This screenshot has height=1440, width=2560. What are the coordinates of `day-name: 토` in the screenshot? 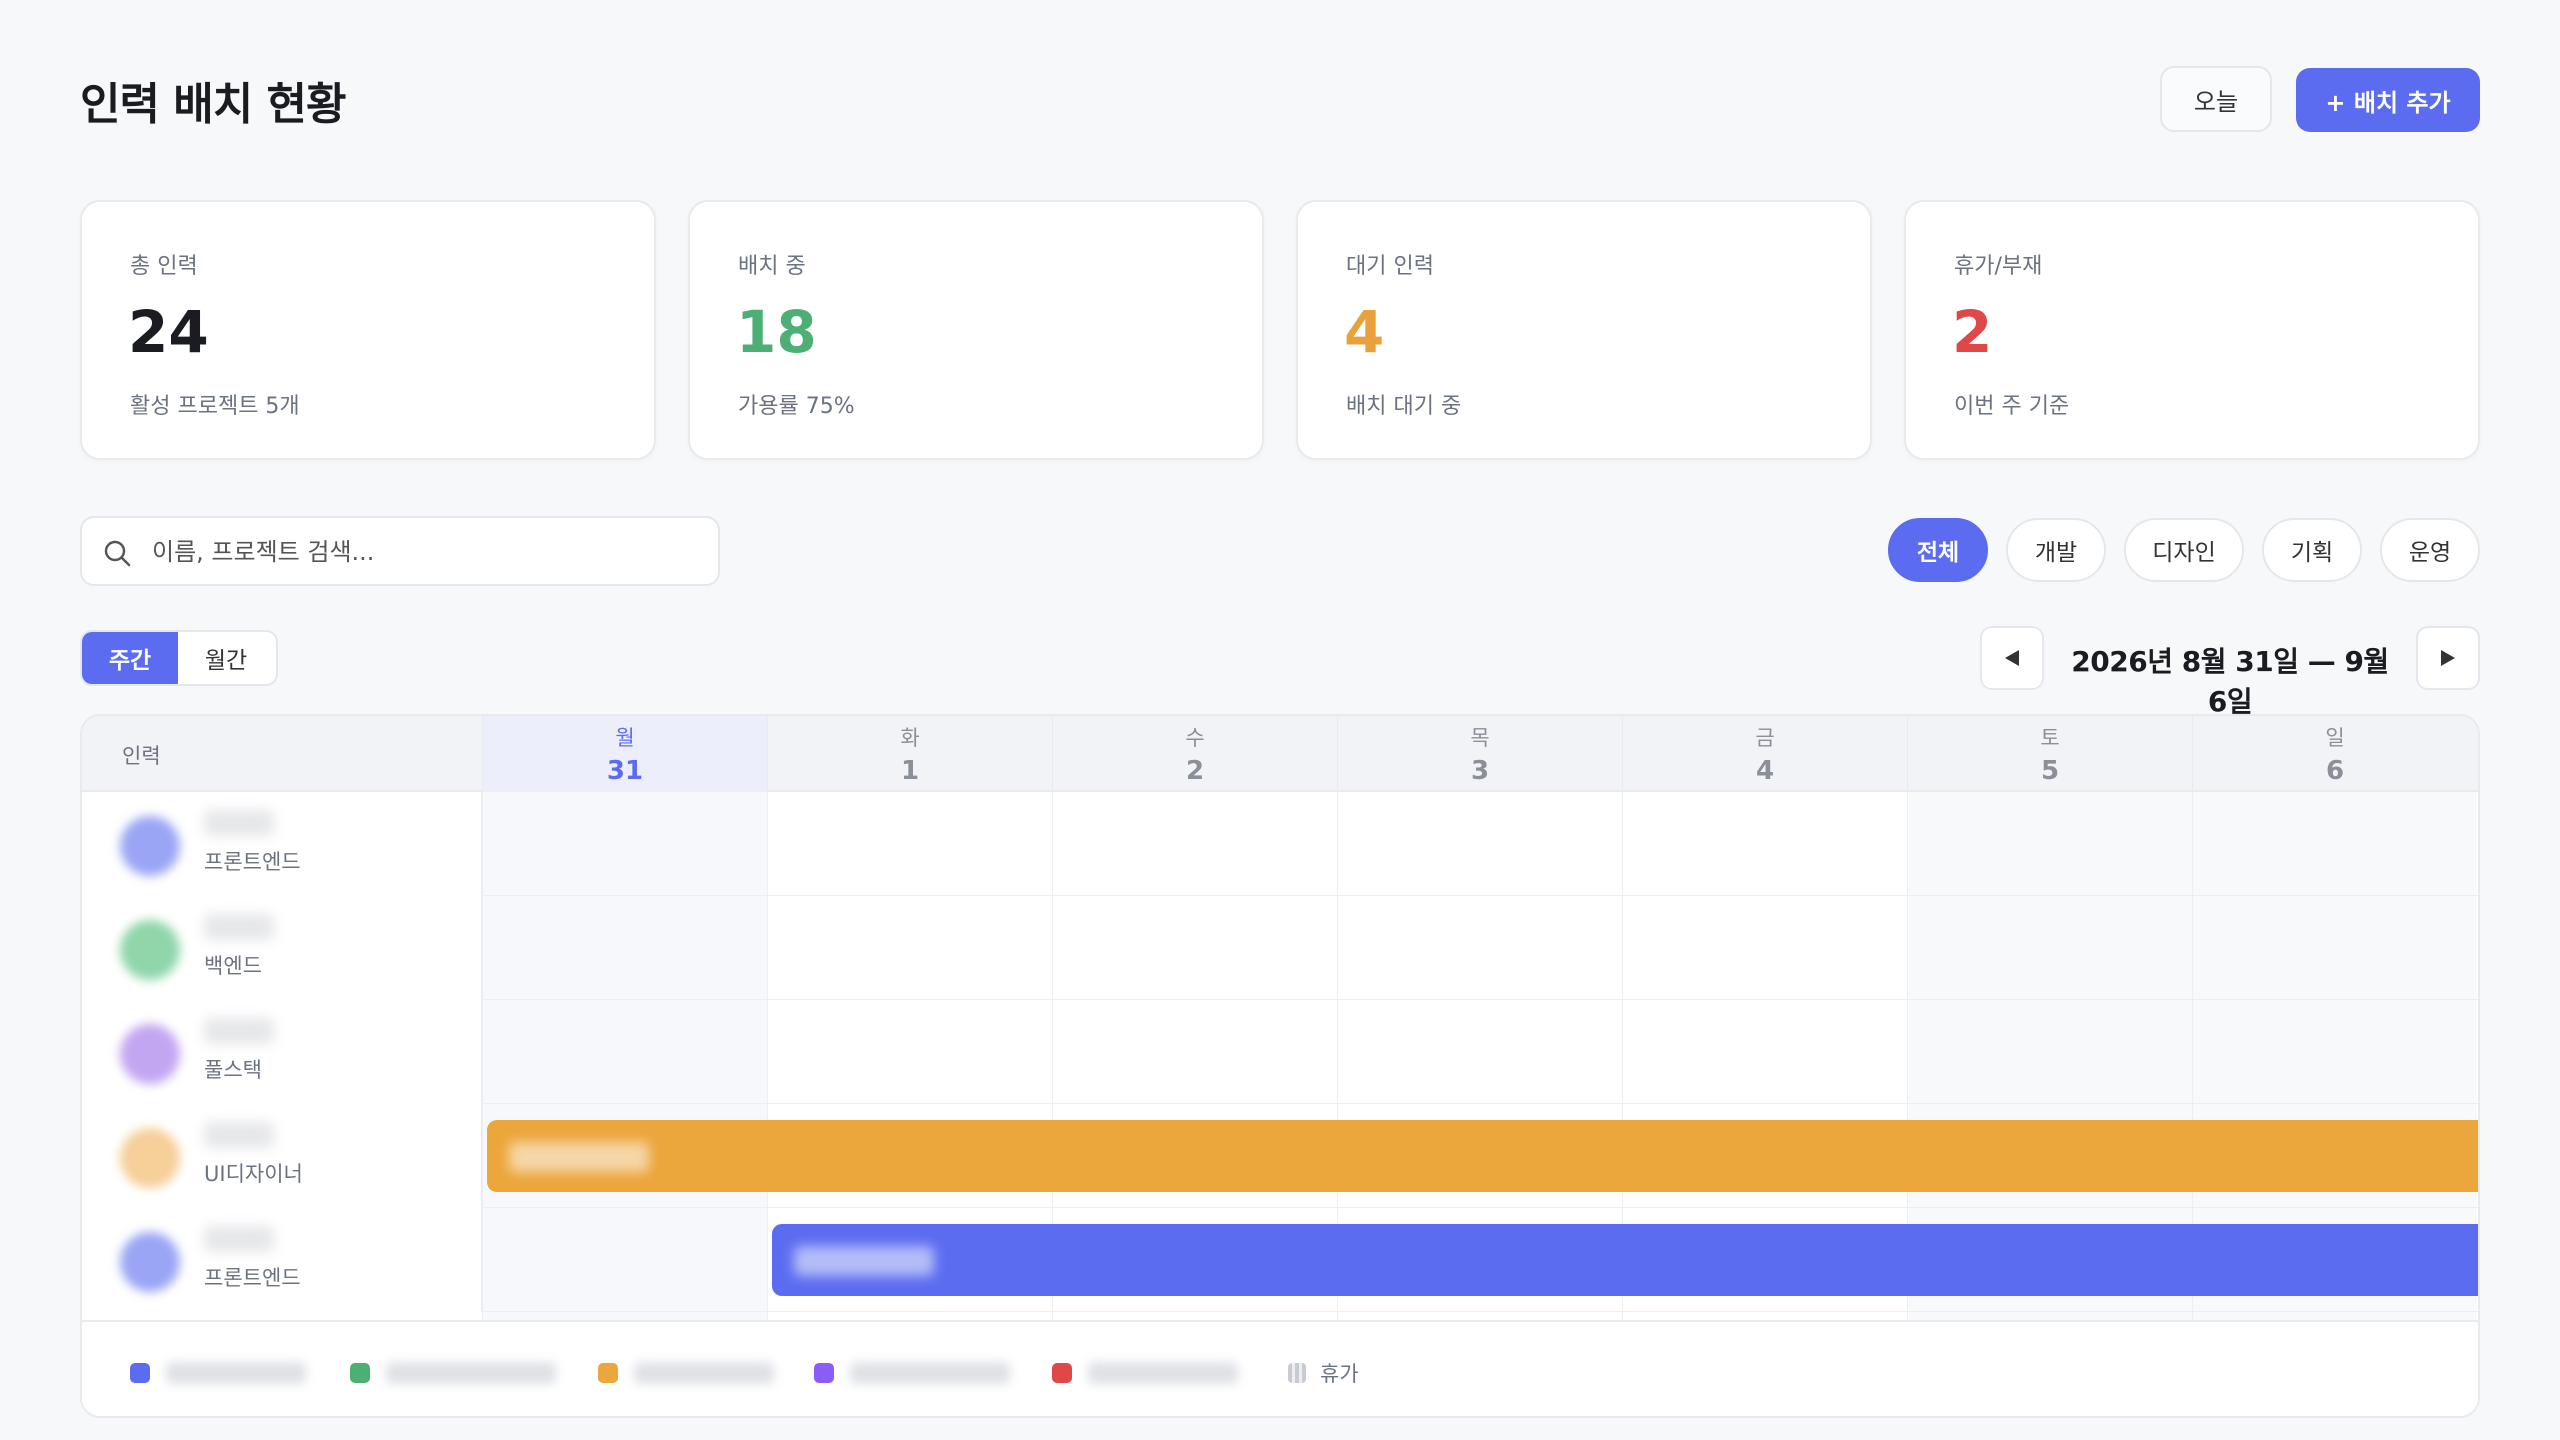 It's located at (2050, 738).